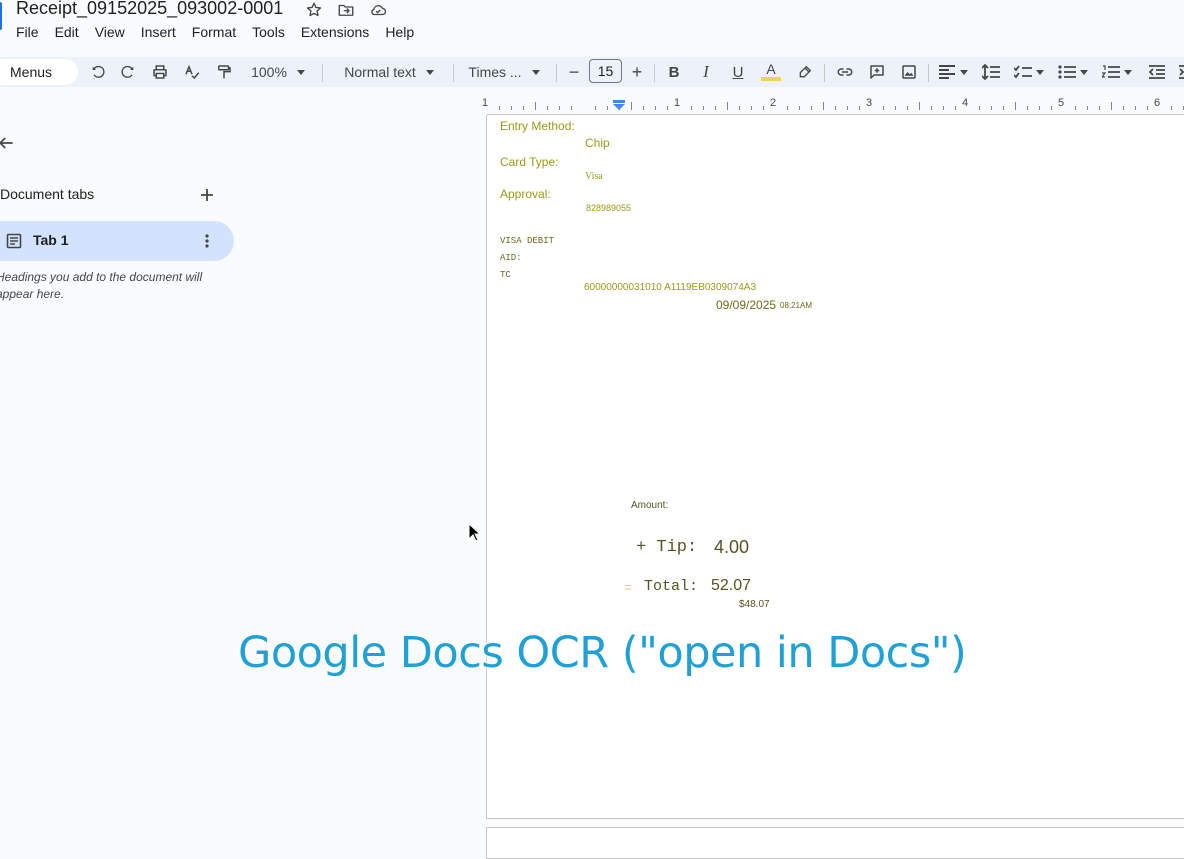 This screenshot has width=1184, height=859. I want to click on card-type-value: Visa, so click(594, 176).